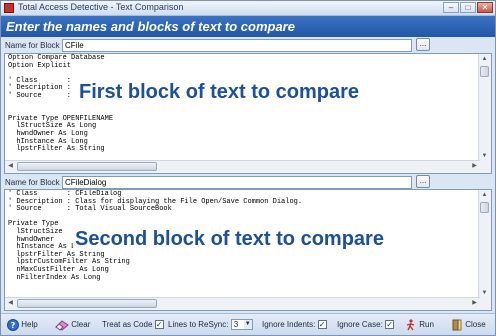 The image size is (496, 336). Describe the element at coordinates (484, 207) in the screenshot. I see `block2-vscroll-thumb` at that location.